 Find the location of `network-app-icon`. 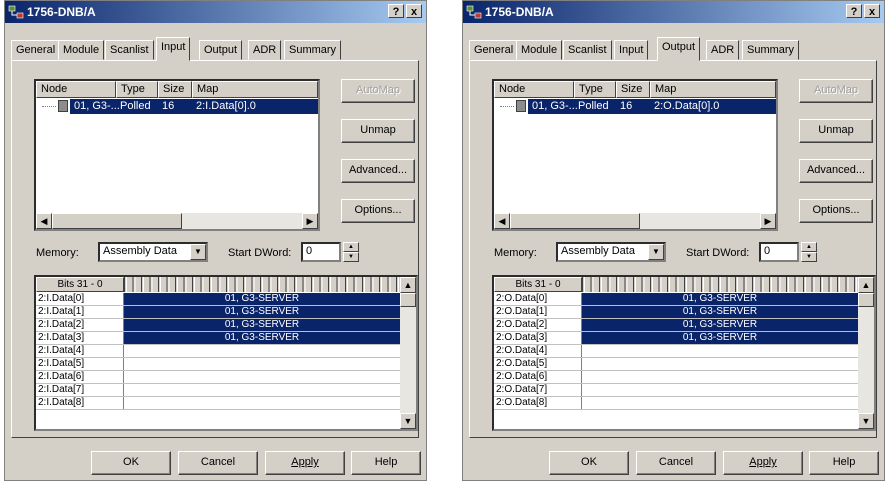

network-app-icon is located at coordinates (16, 12).